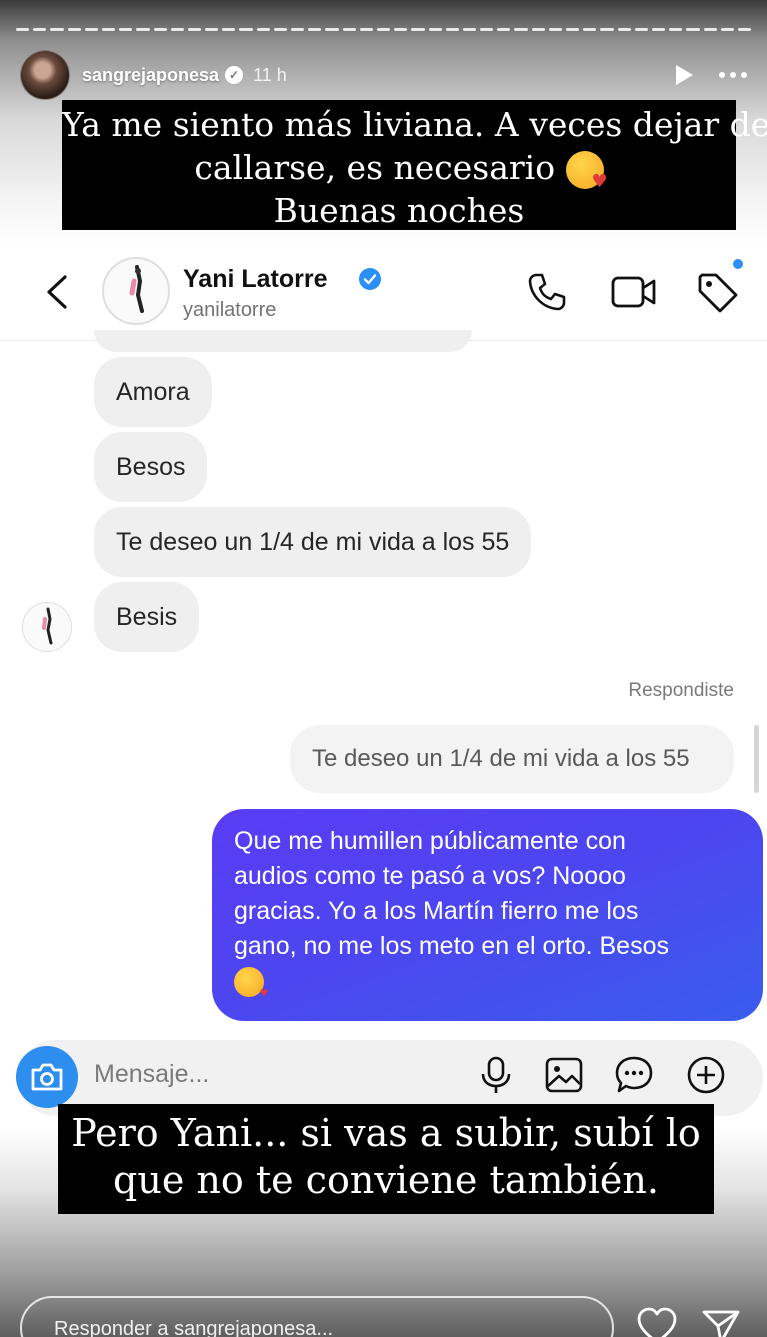  I want to click on dm-contact-handle: yanilatorre, so click(230, 310).